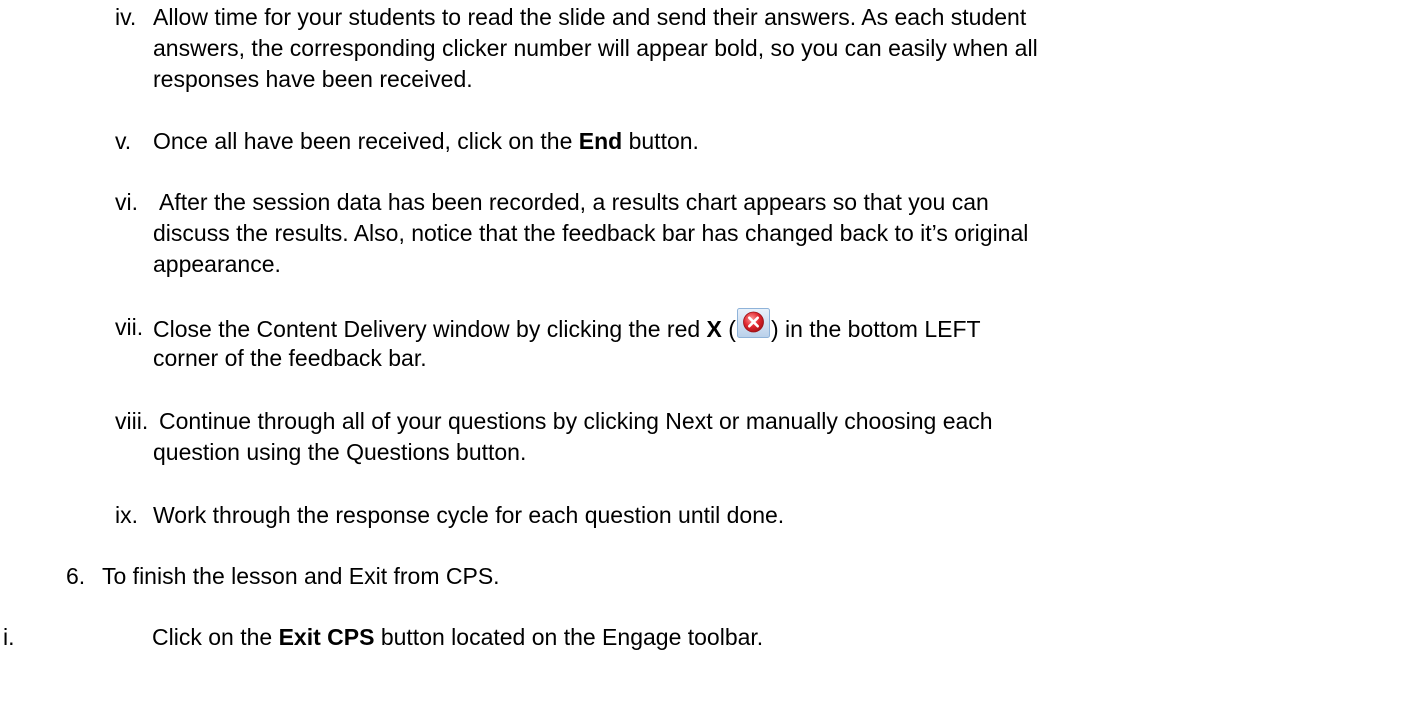 The height and width of the screenshot is (717, 1403). What do you see at coordinates (123, 141) in the screenshot?
I see `list-marker: v.` at bounding box center [123, 141].